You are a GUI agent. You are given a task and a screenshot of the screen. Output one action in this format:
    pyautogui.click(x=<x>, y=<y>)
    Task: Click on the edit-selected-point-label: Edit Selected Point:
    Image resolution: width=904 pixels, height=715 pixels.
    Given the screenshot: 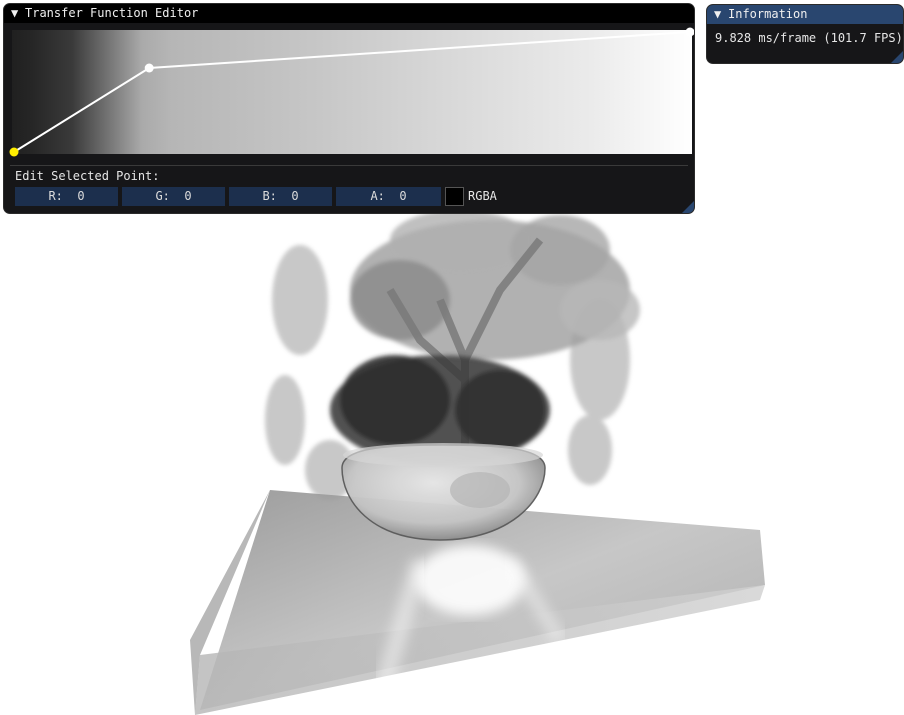 What is the action you would take?
    pyautogui.click(x=87, y=176)
    